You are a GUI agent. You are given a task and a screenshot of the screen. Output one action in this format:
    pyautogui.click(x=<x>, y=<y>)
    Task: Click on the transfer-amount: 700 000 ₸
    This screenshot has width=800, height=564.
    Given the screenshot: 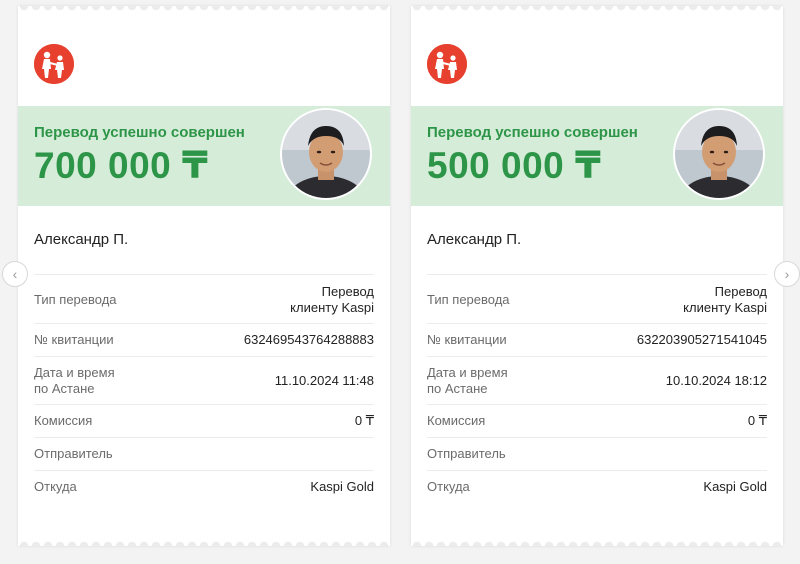 What is the action you would take?
    pyautogui.click(x=121, y=165)
    